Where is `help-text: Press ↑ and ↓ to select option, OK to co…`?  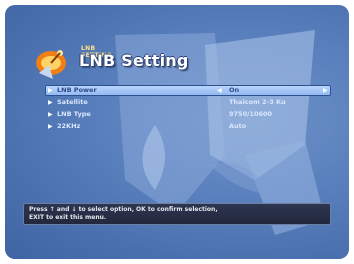
help-text: Press ↑ and ↓ to select option, OK to co… is located at coordinates (123, 213).